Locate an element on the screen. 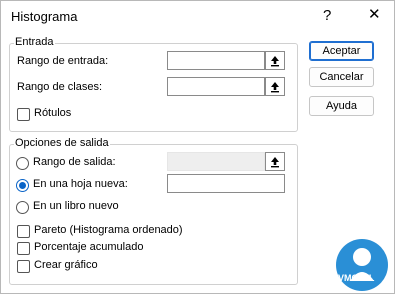  output-range-field is located at coordinates (216, 161).